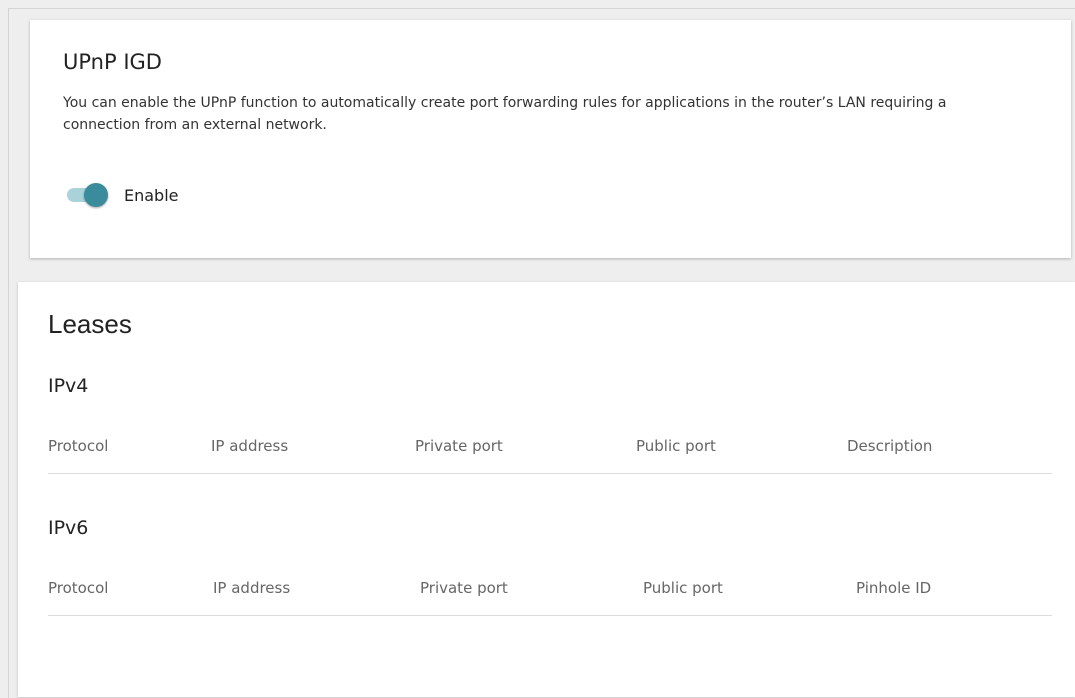  What do you see at coordinates (96, 195) in the screenshot?
I see `toggle-knob` at bounding box center [96, 195].